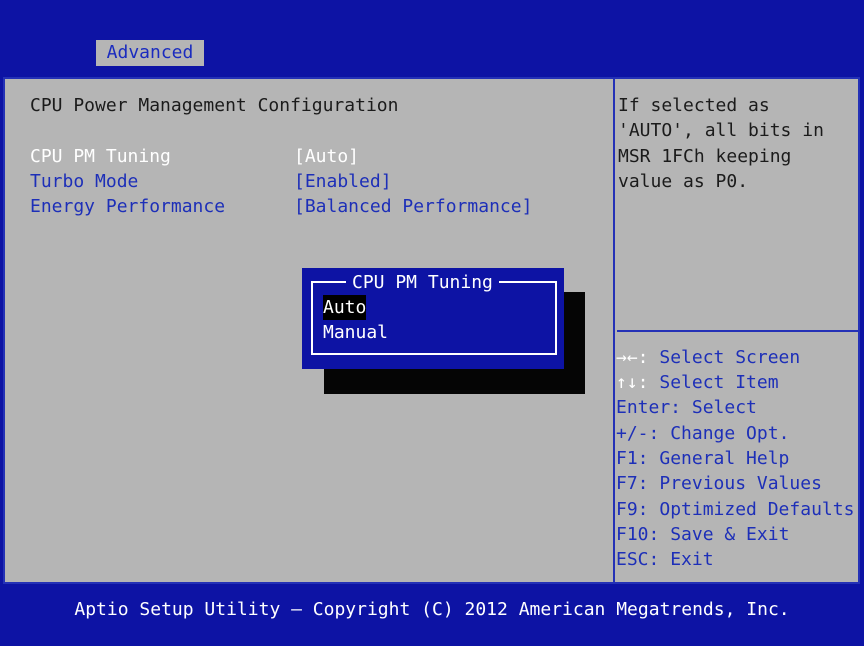  I want to click on setting-cpu-pm-tuning-label: CPU PM Tuning, so click(100, 156).